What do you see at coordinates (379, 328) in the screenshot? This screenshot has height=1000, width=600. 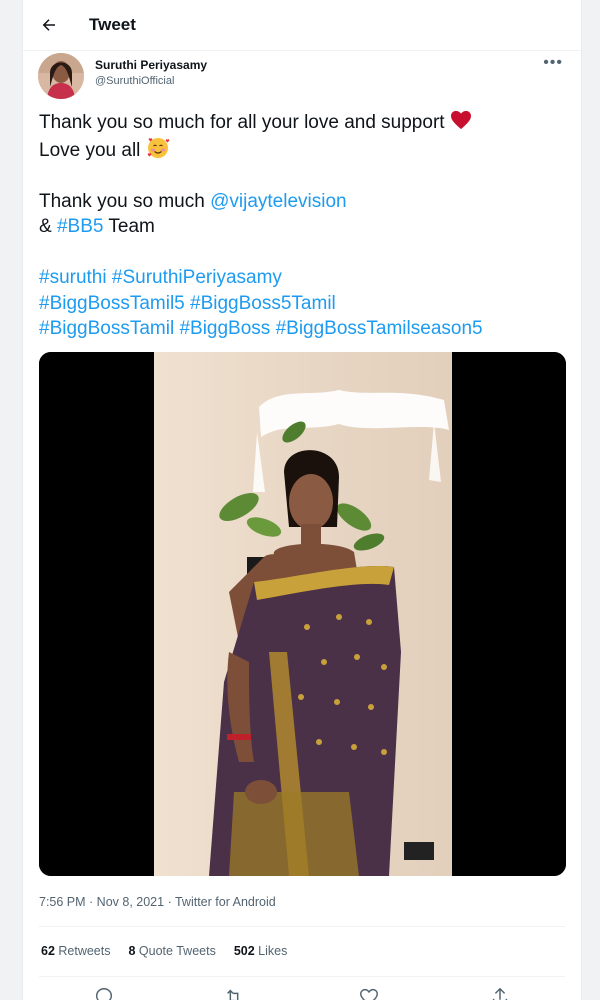 I see `hashtag-link: #BiggBossTamilseason5` at bounding box center [379, 328].